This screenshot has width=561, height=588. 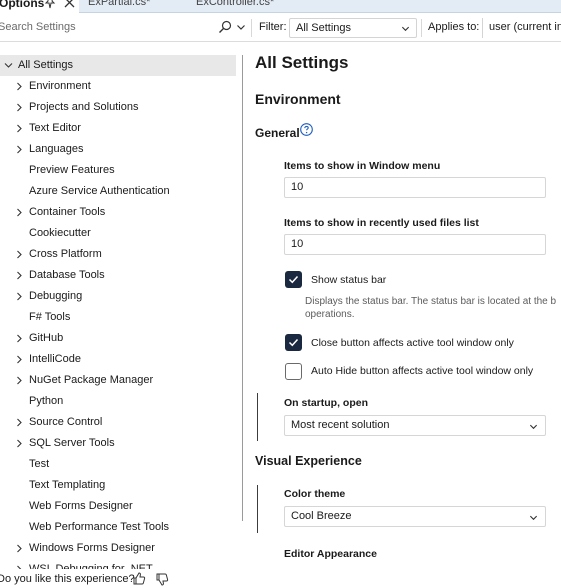 I want to click on tree-item: Test, so click(x=118, y=464).